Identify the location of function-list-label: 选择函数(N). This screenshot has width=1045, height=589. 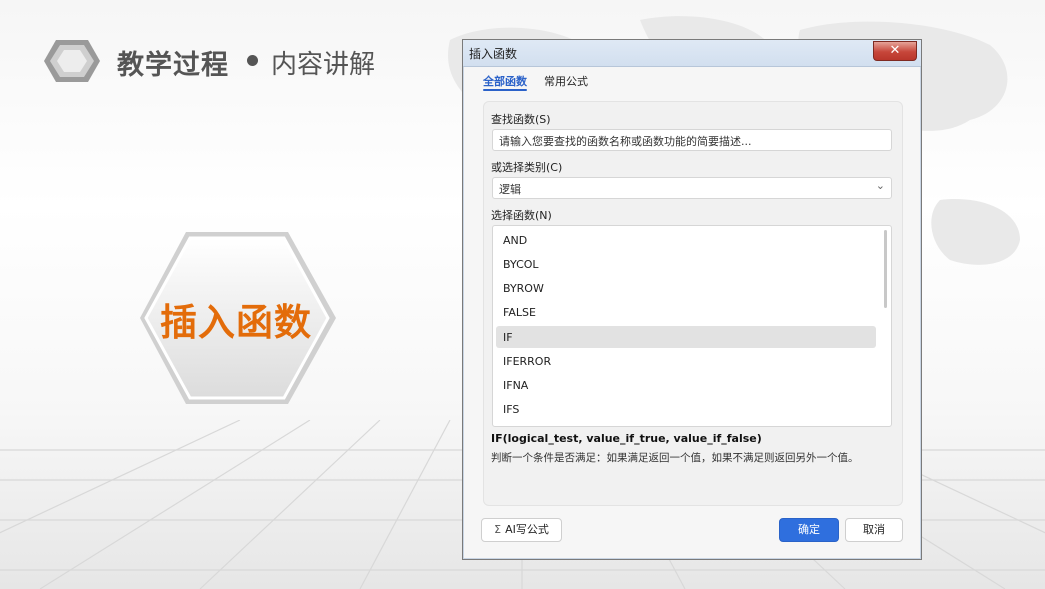
(521, 215).